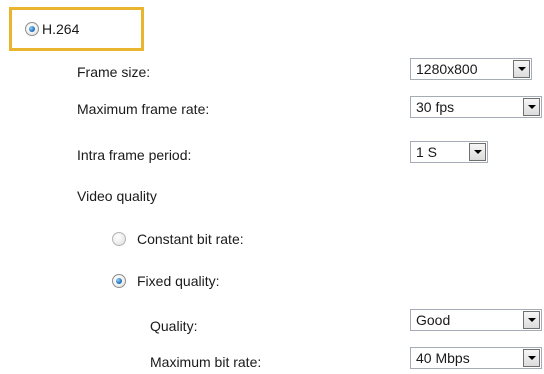  What do you see at coordinates (117, 196) in the screenshot?
I see `video-quality-heading: Video quality` at bounding box center [117, 196].